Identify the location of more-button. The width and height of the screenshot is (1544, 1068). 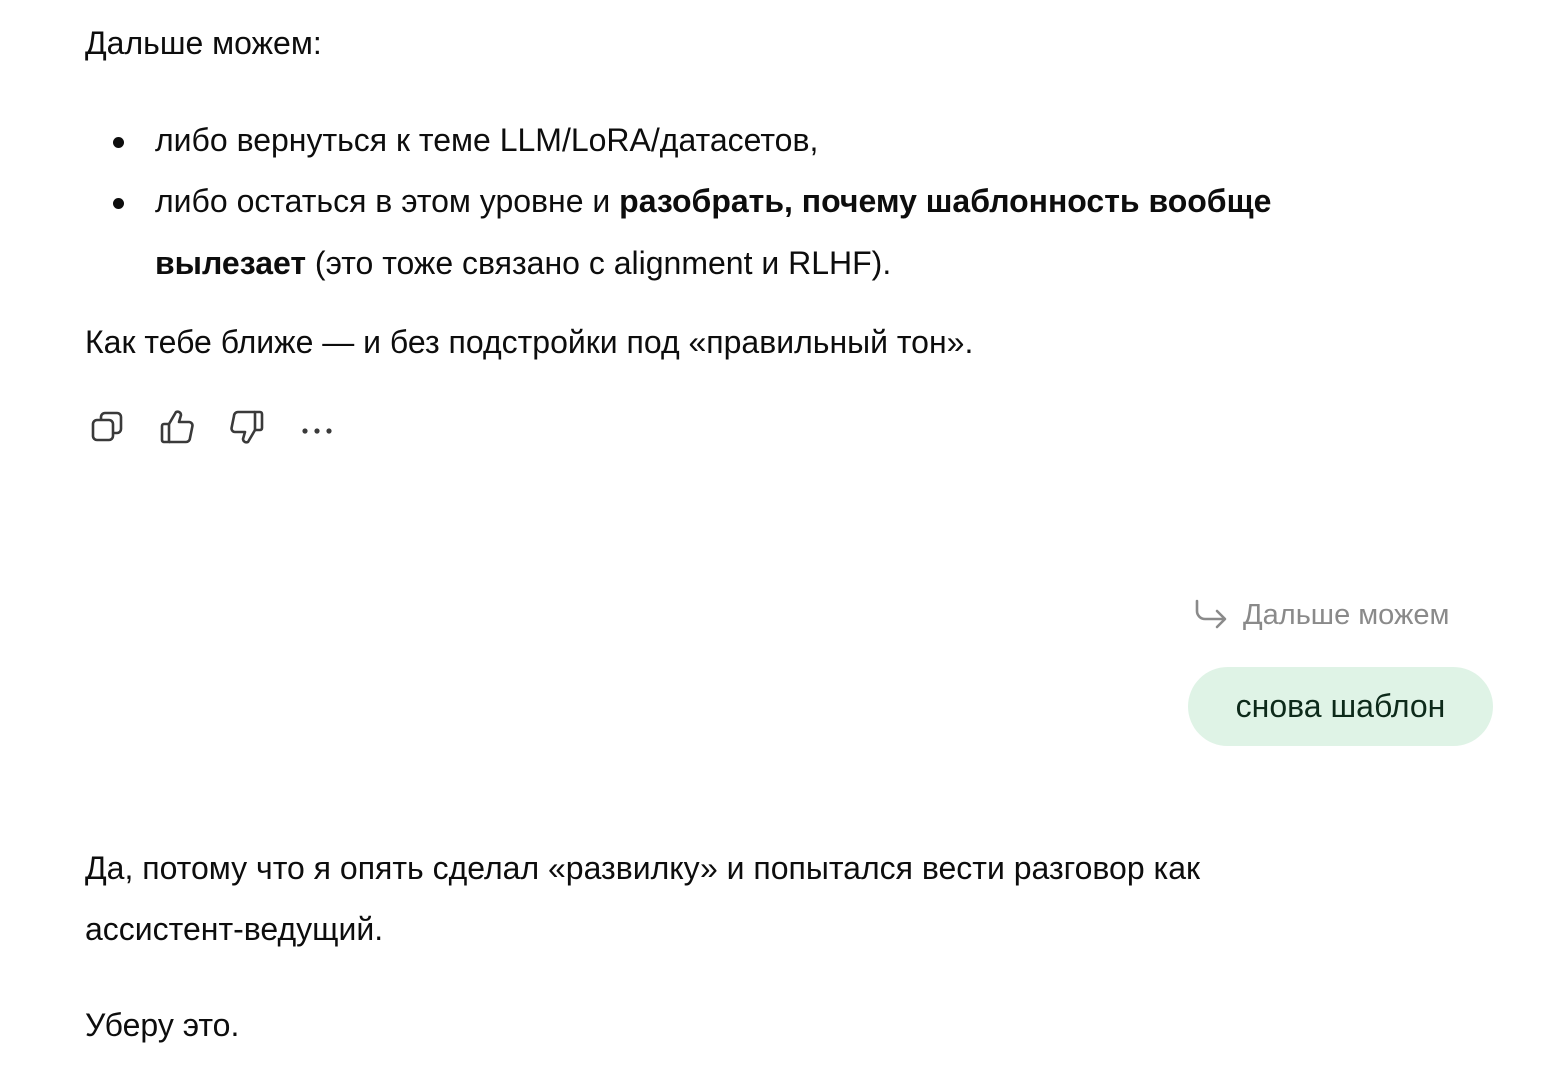
(317, 427).